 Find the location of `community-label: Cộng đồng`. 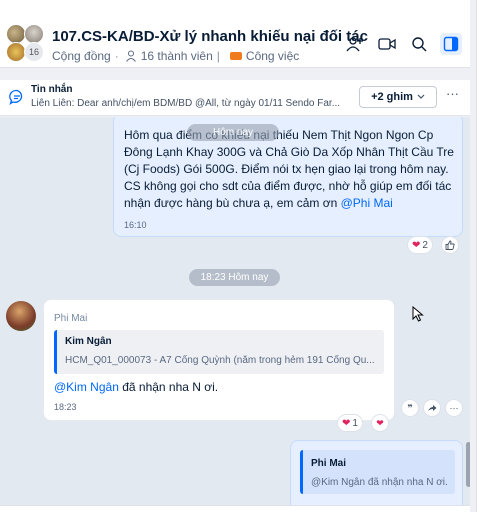

community-label: Cộng đồng is located at coordinates (81, 56).